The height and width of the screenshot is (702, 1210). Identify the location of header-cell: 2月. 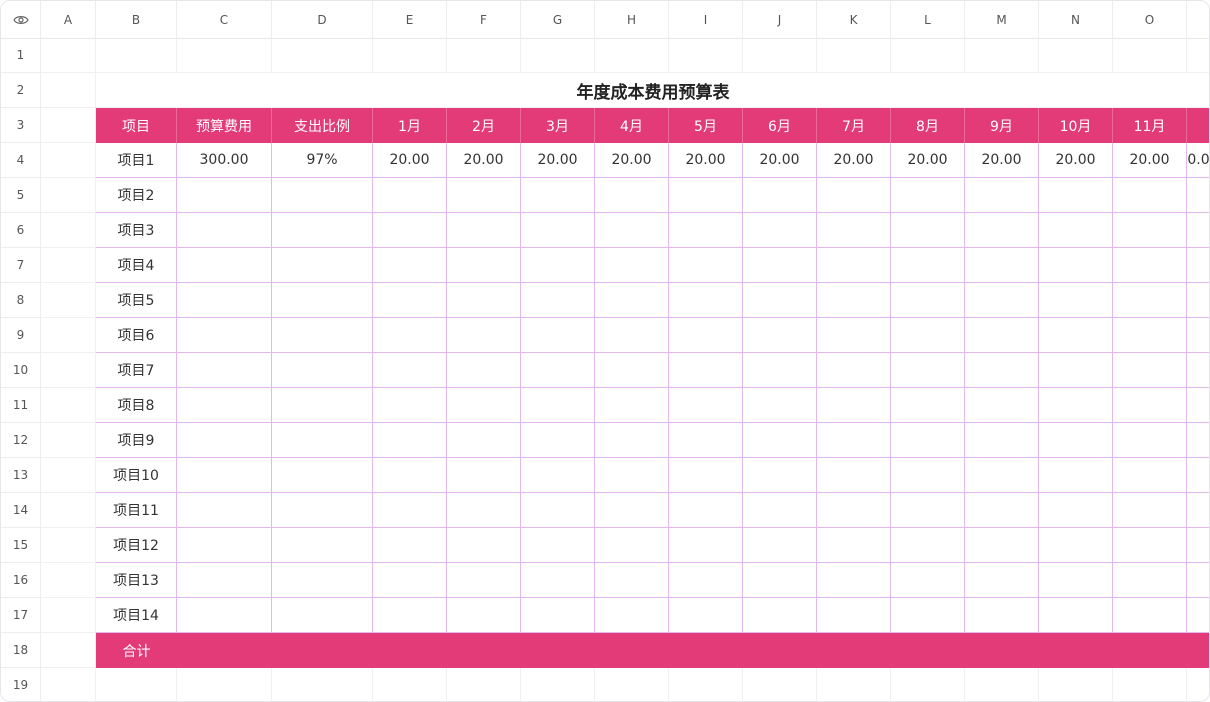
(484, 125).